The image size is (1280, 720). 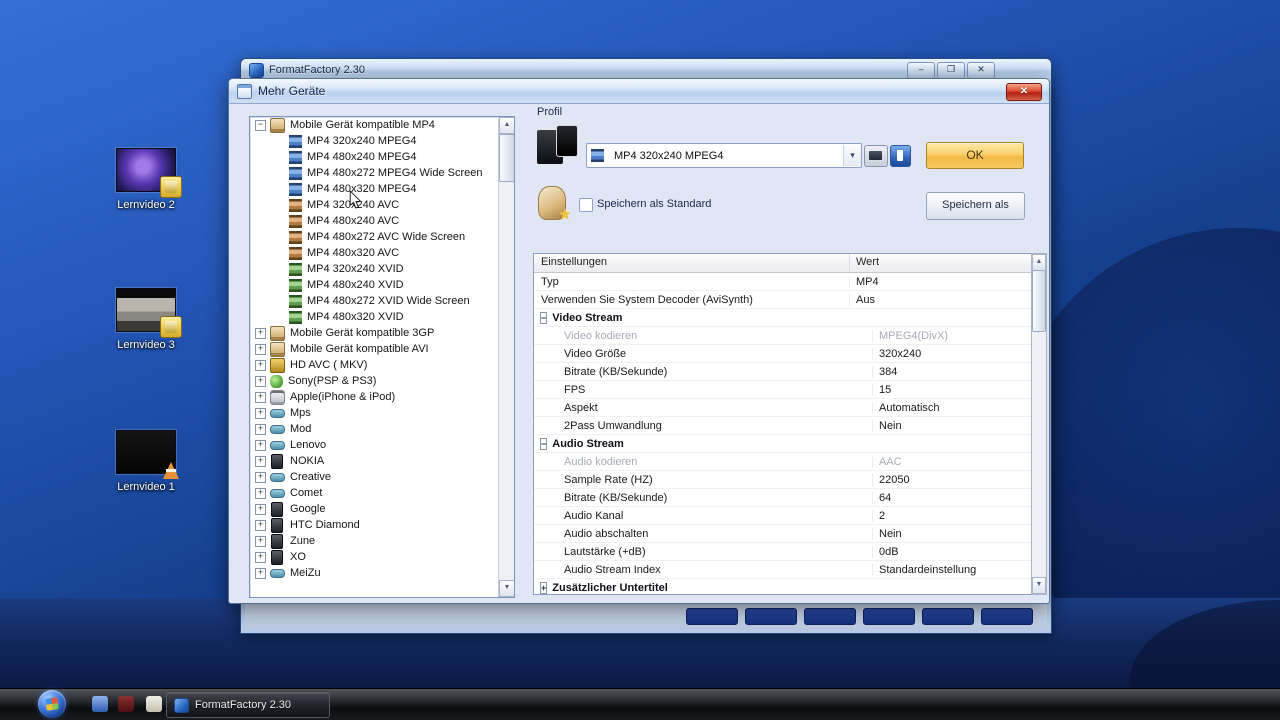 I want to click on header-einstellungen: Einstellungen, so click(x=692, y=263).